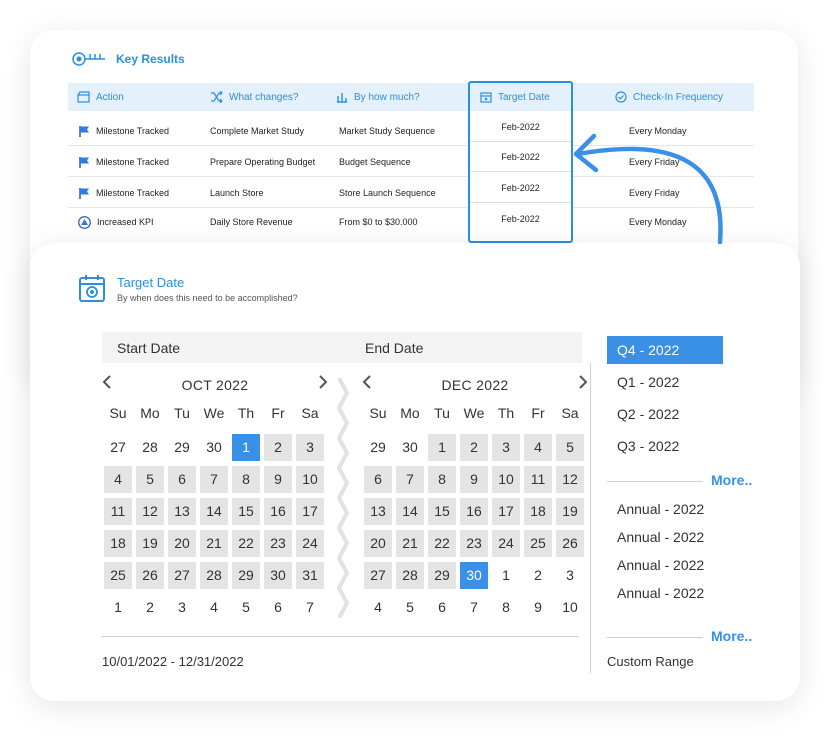 The width and height of the screenshot is (830, 736). Describe the element at coordinates (474, 575) in the screenshot. I see `day-cell-selected: 30` at that location.